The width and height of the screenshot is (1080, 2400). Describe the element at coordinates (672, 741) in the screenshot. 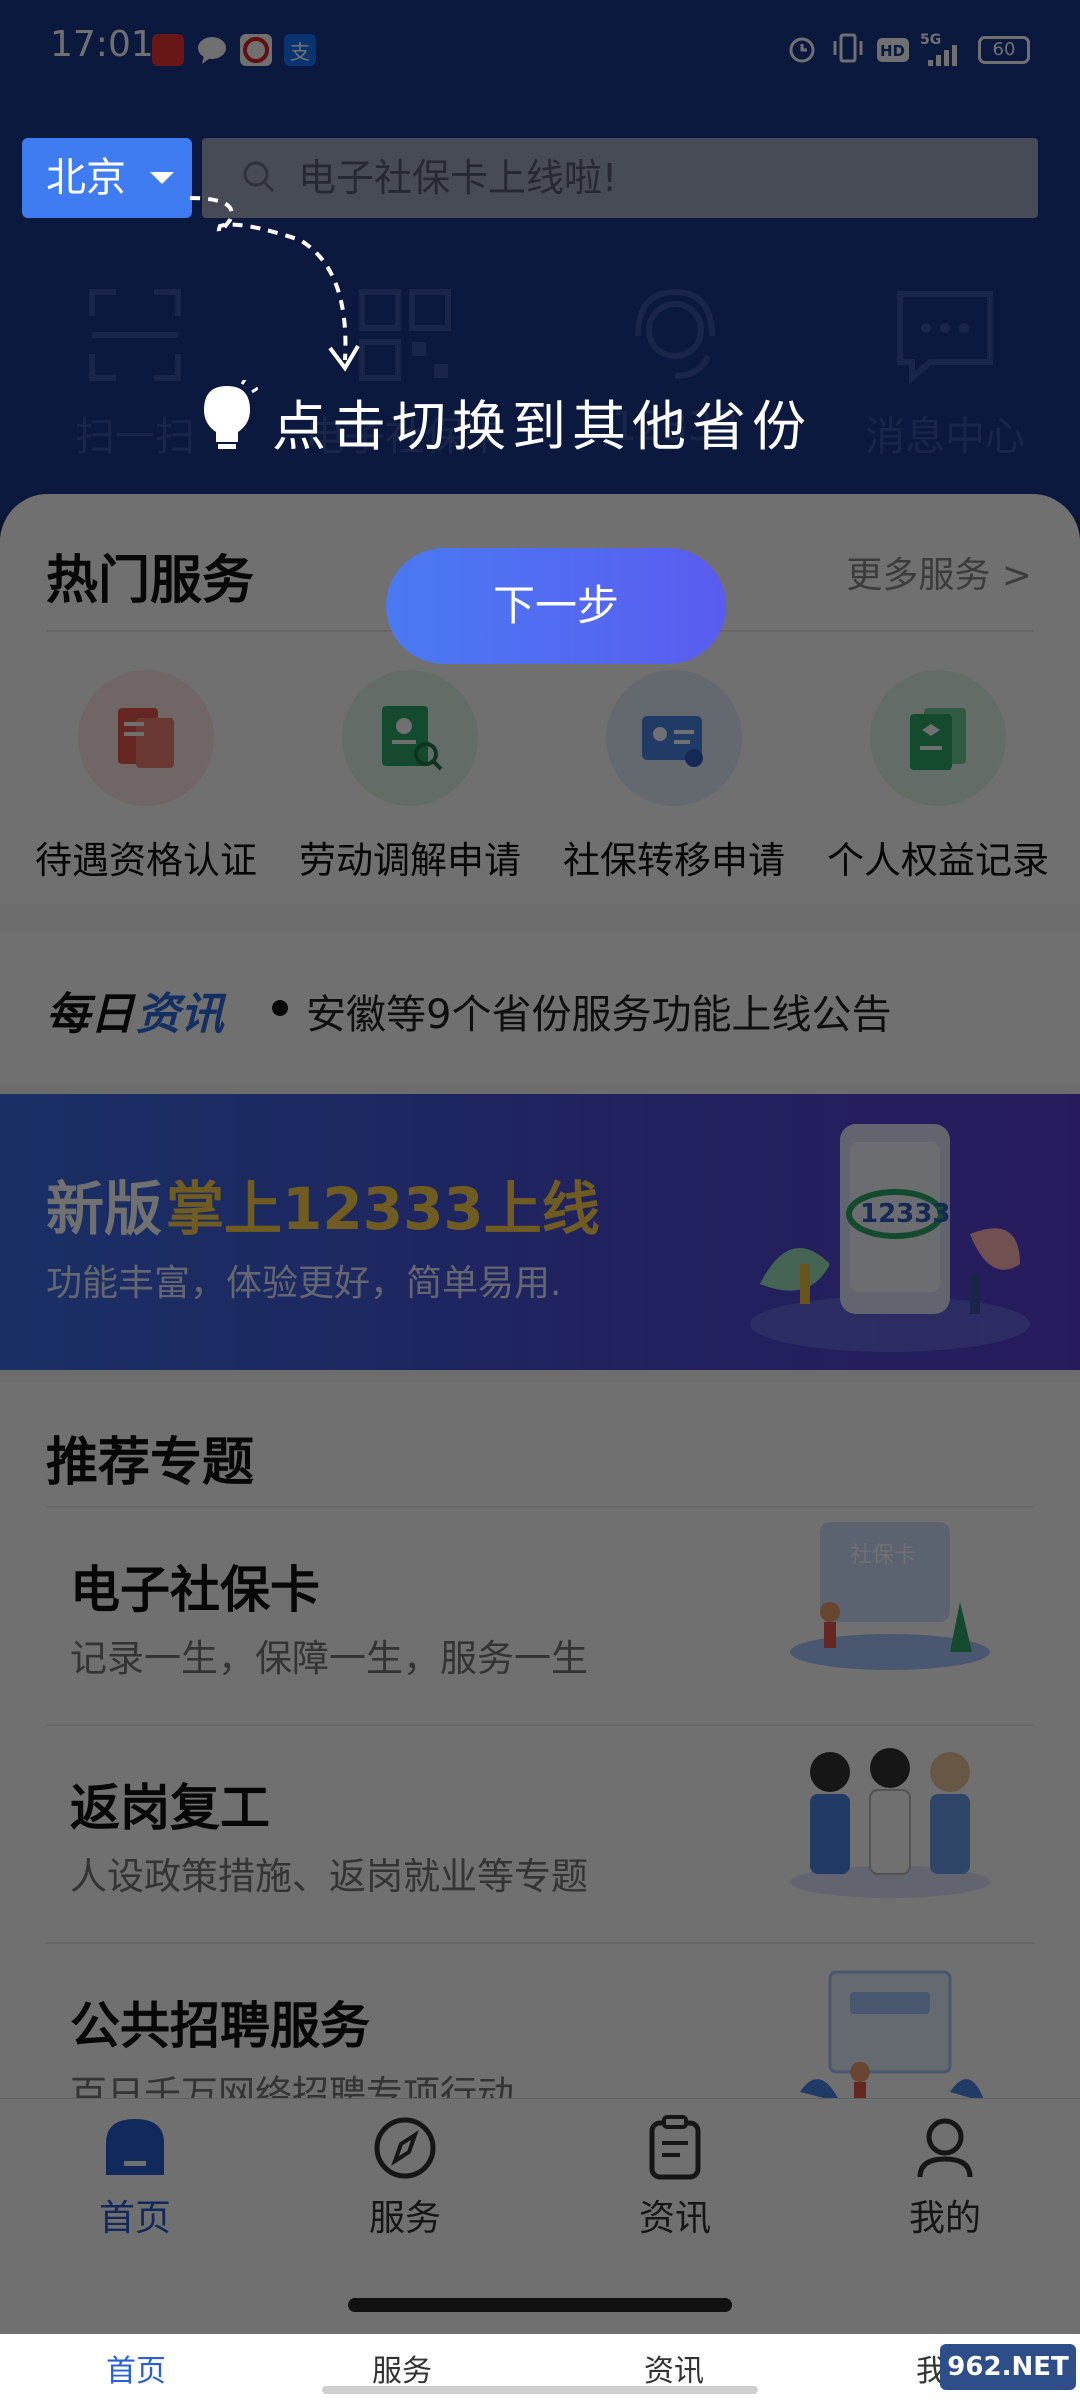

I see `id-card-icon` at that location.